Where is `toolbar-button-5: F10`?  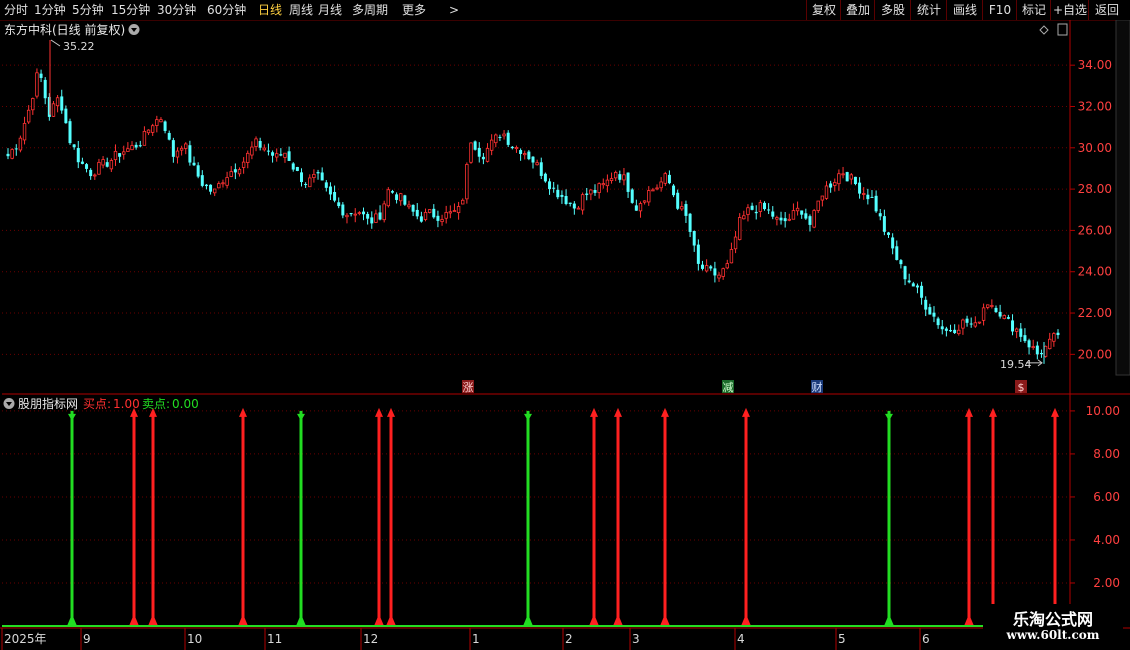
toolbar-button-5: F10 is located at coordinates (999, 10).